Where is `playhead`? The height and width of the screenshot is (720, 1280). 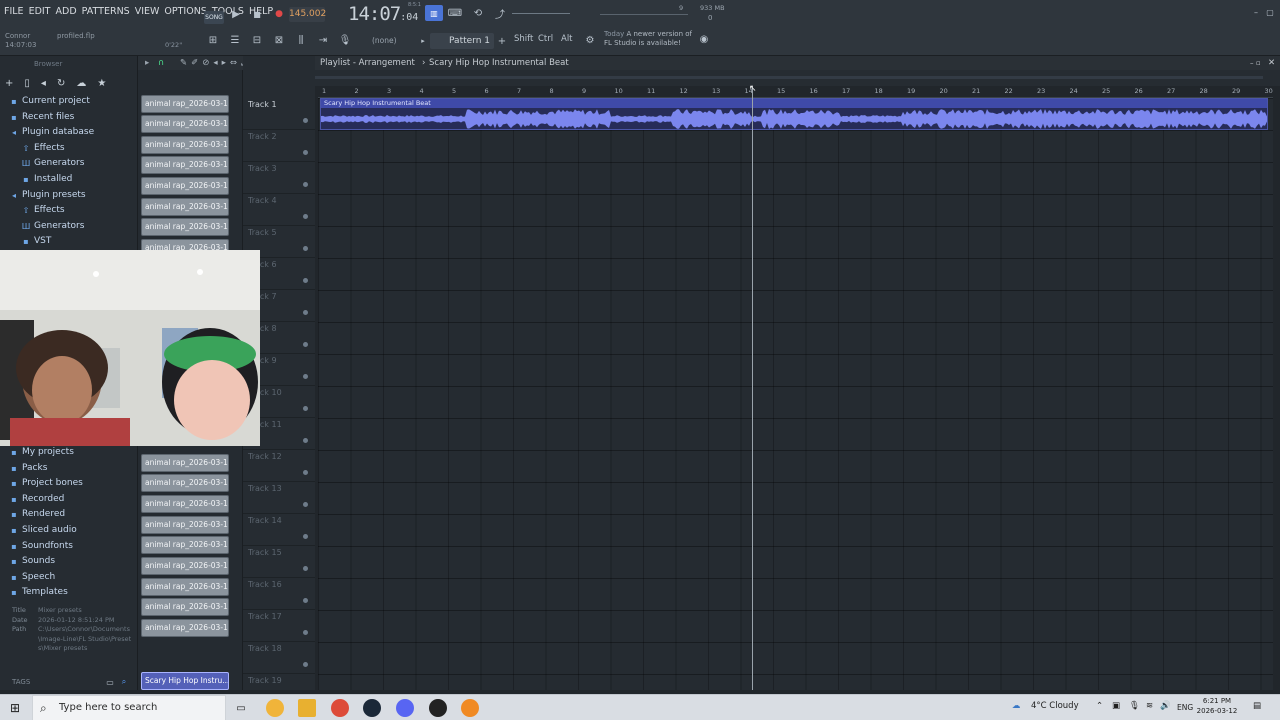
playhead is located at coordinates (752, 388).